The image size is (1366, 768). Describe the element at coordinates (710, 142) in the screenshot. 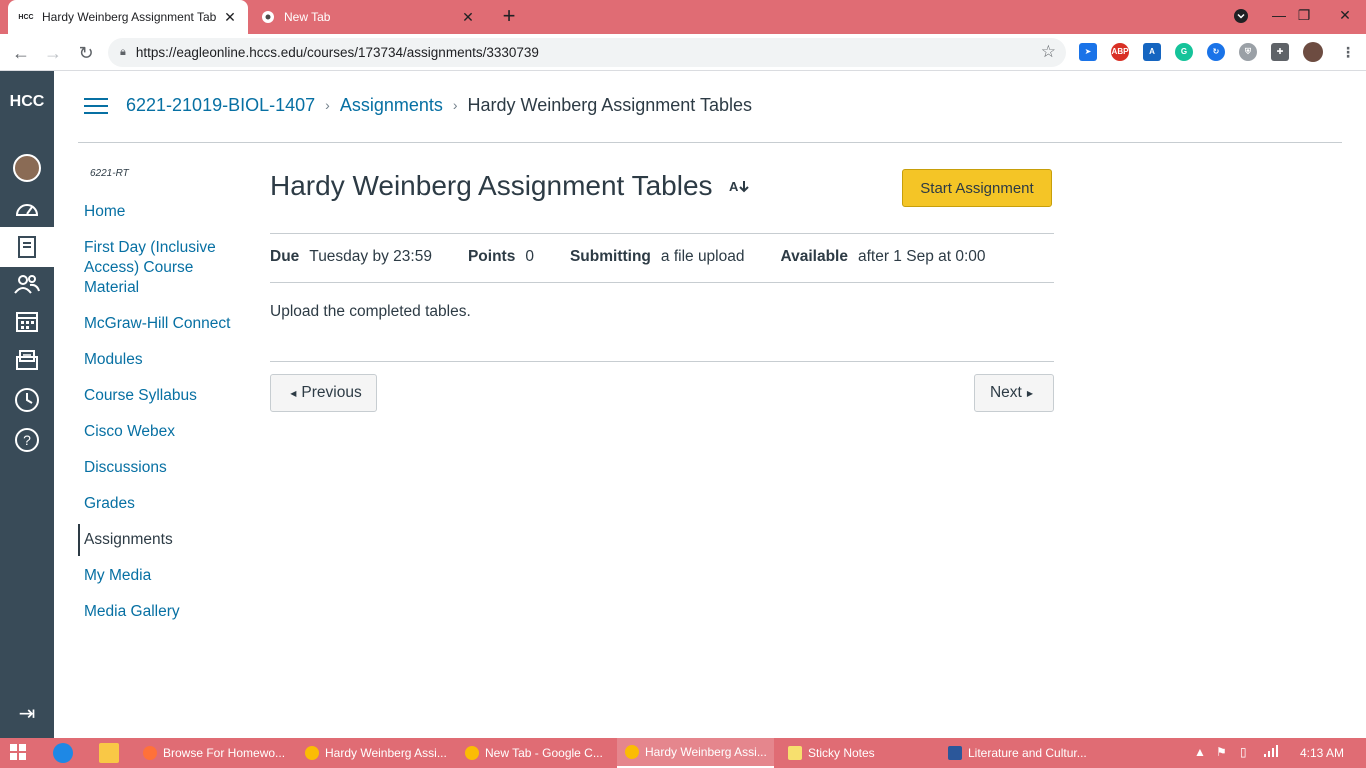

I see `header-divider` at that location.